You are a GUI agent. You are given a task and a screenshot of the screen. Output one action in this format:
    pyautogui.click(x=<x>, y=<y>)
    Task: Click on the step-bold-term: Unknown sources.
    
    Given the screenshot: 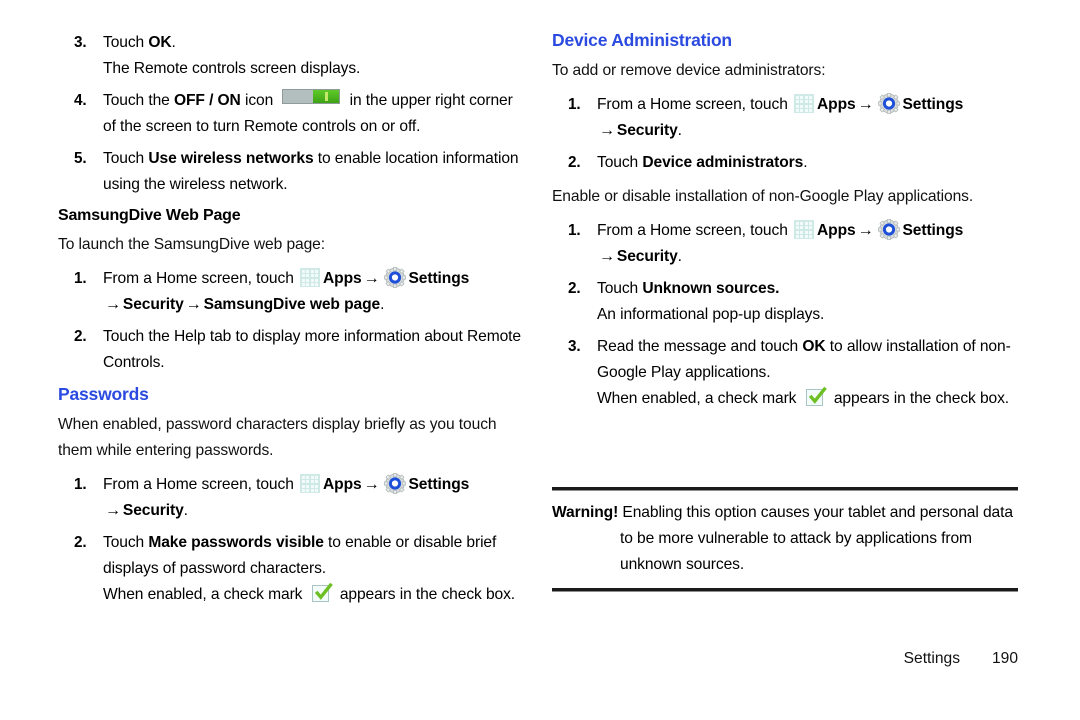 What is the action you would take?
    pyautogui.click(x=711, y=288)
    